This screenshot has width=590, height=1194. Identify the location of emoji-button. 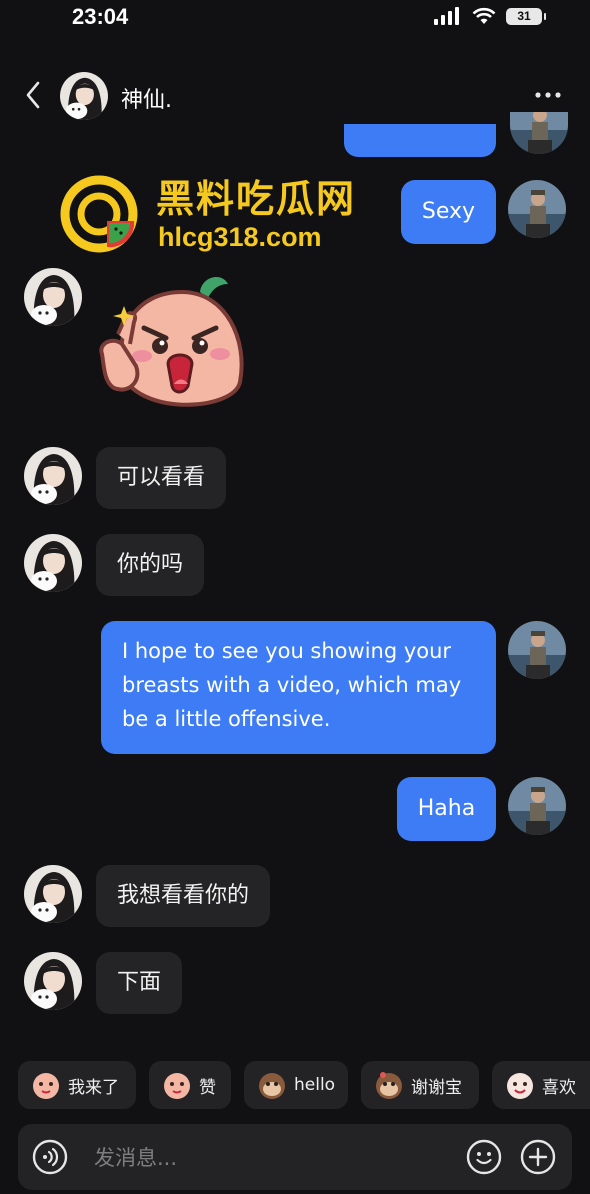
(484, 1157).